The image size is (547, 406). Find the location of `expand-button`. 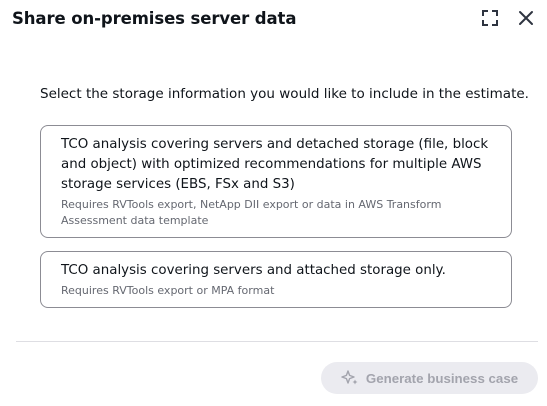

expand-button is located at coordinates (490, 18).